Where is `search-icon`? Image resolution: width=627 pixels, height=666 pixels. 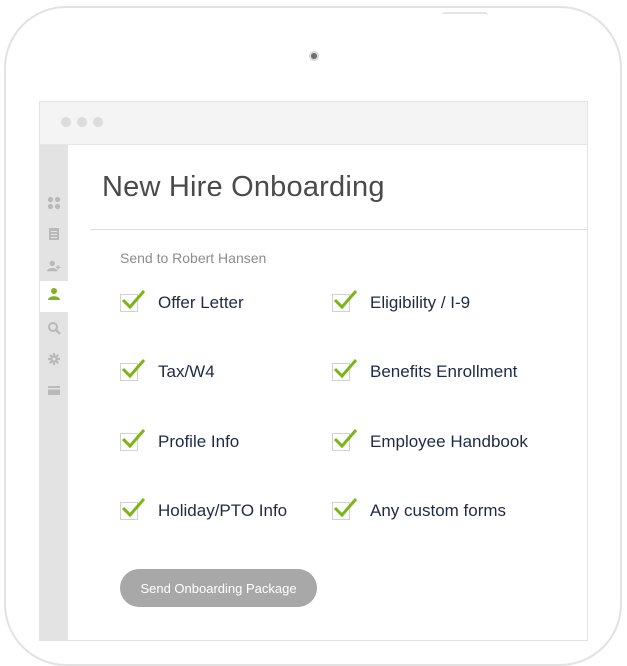
search-icon is located at coordinates (54, 328).